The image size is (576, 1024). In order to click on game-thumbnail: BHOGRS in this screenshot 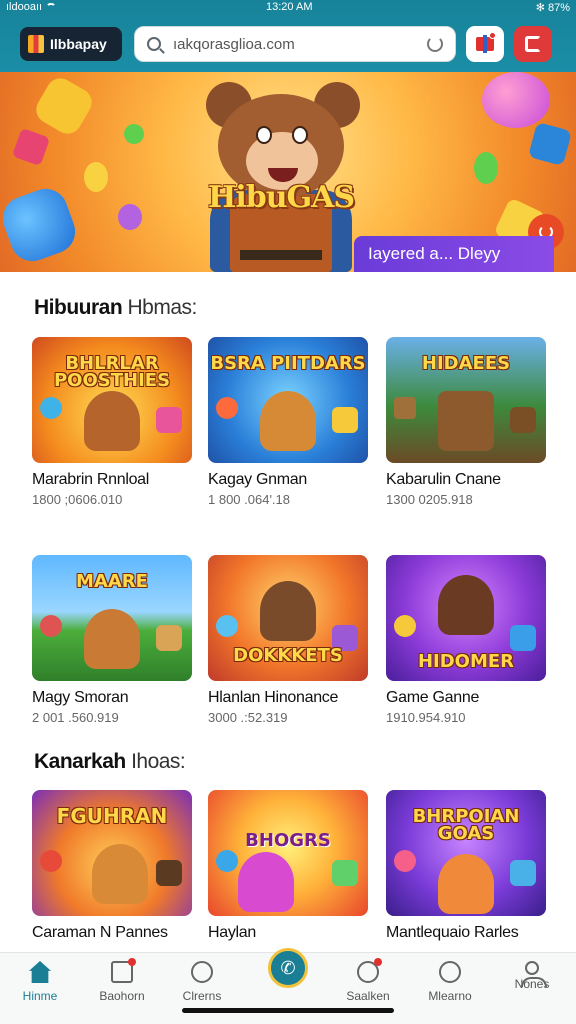, I will do `click(288, 853)`.